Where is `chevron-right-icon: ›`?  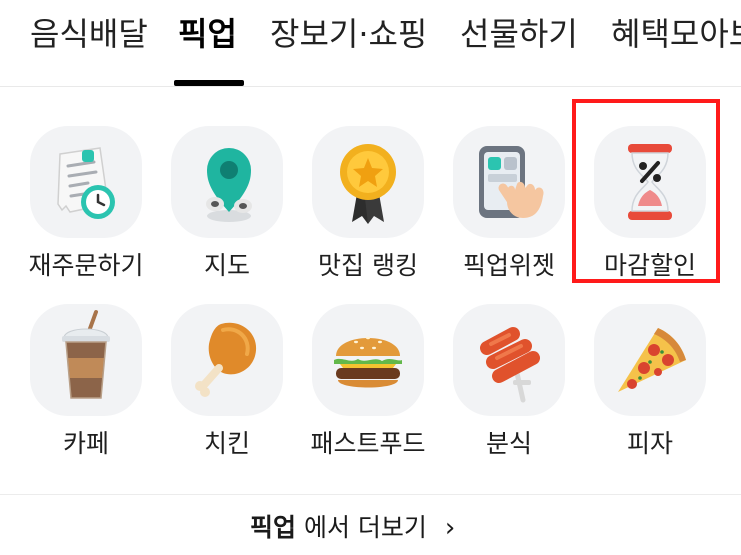 chevron-right-icon: › is located at coordinates (450, 528).